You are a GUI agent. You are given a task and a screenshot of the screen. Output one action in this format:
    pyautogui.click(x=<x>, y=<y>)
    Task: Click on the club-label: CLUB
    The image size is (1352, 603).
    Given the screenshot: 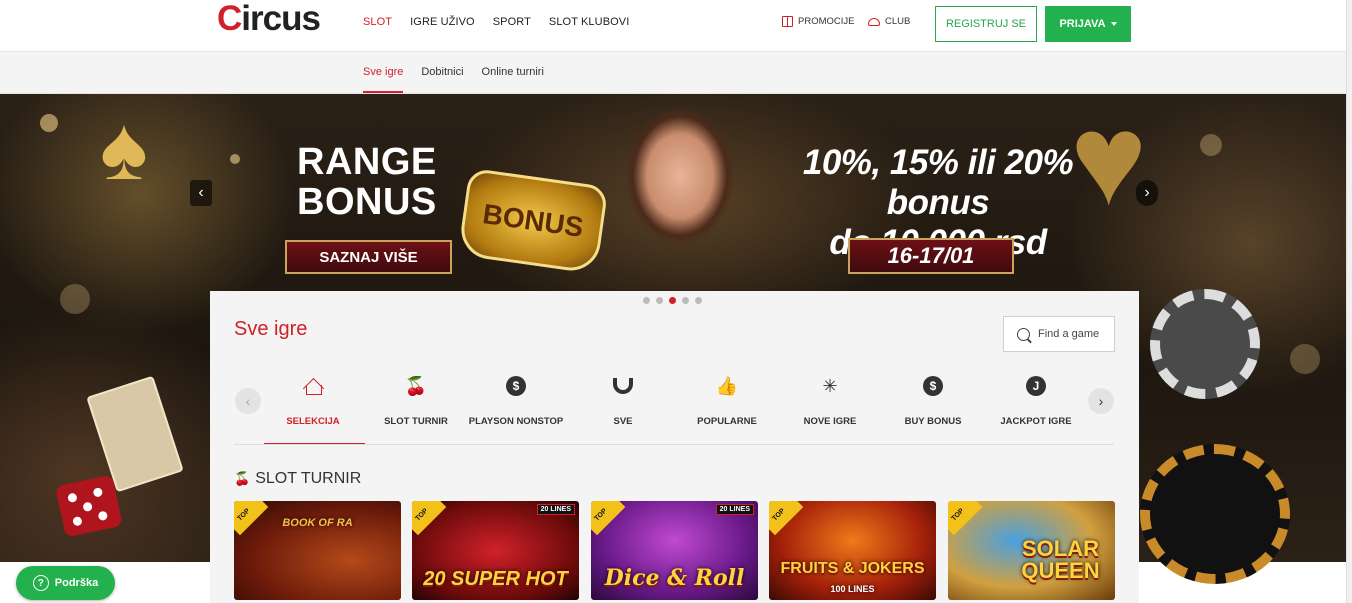 What is the action you would take?
    pyautogui.click(x=898, y=21)
    